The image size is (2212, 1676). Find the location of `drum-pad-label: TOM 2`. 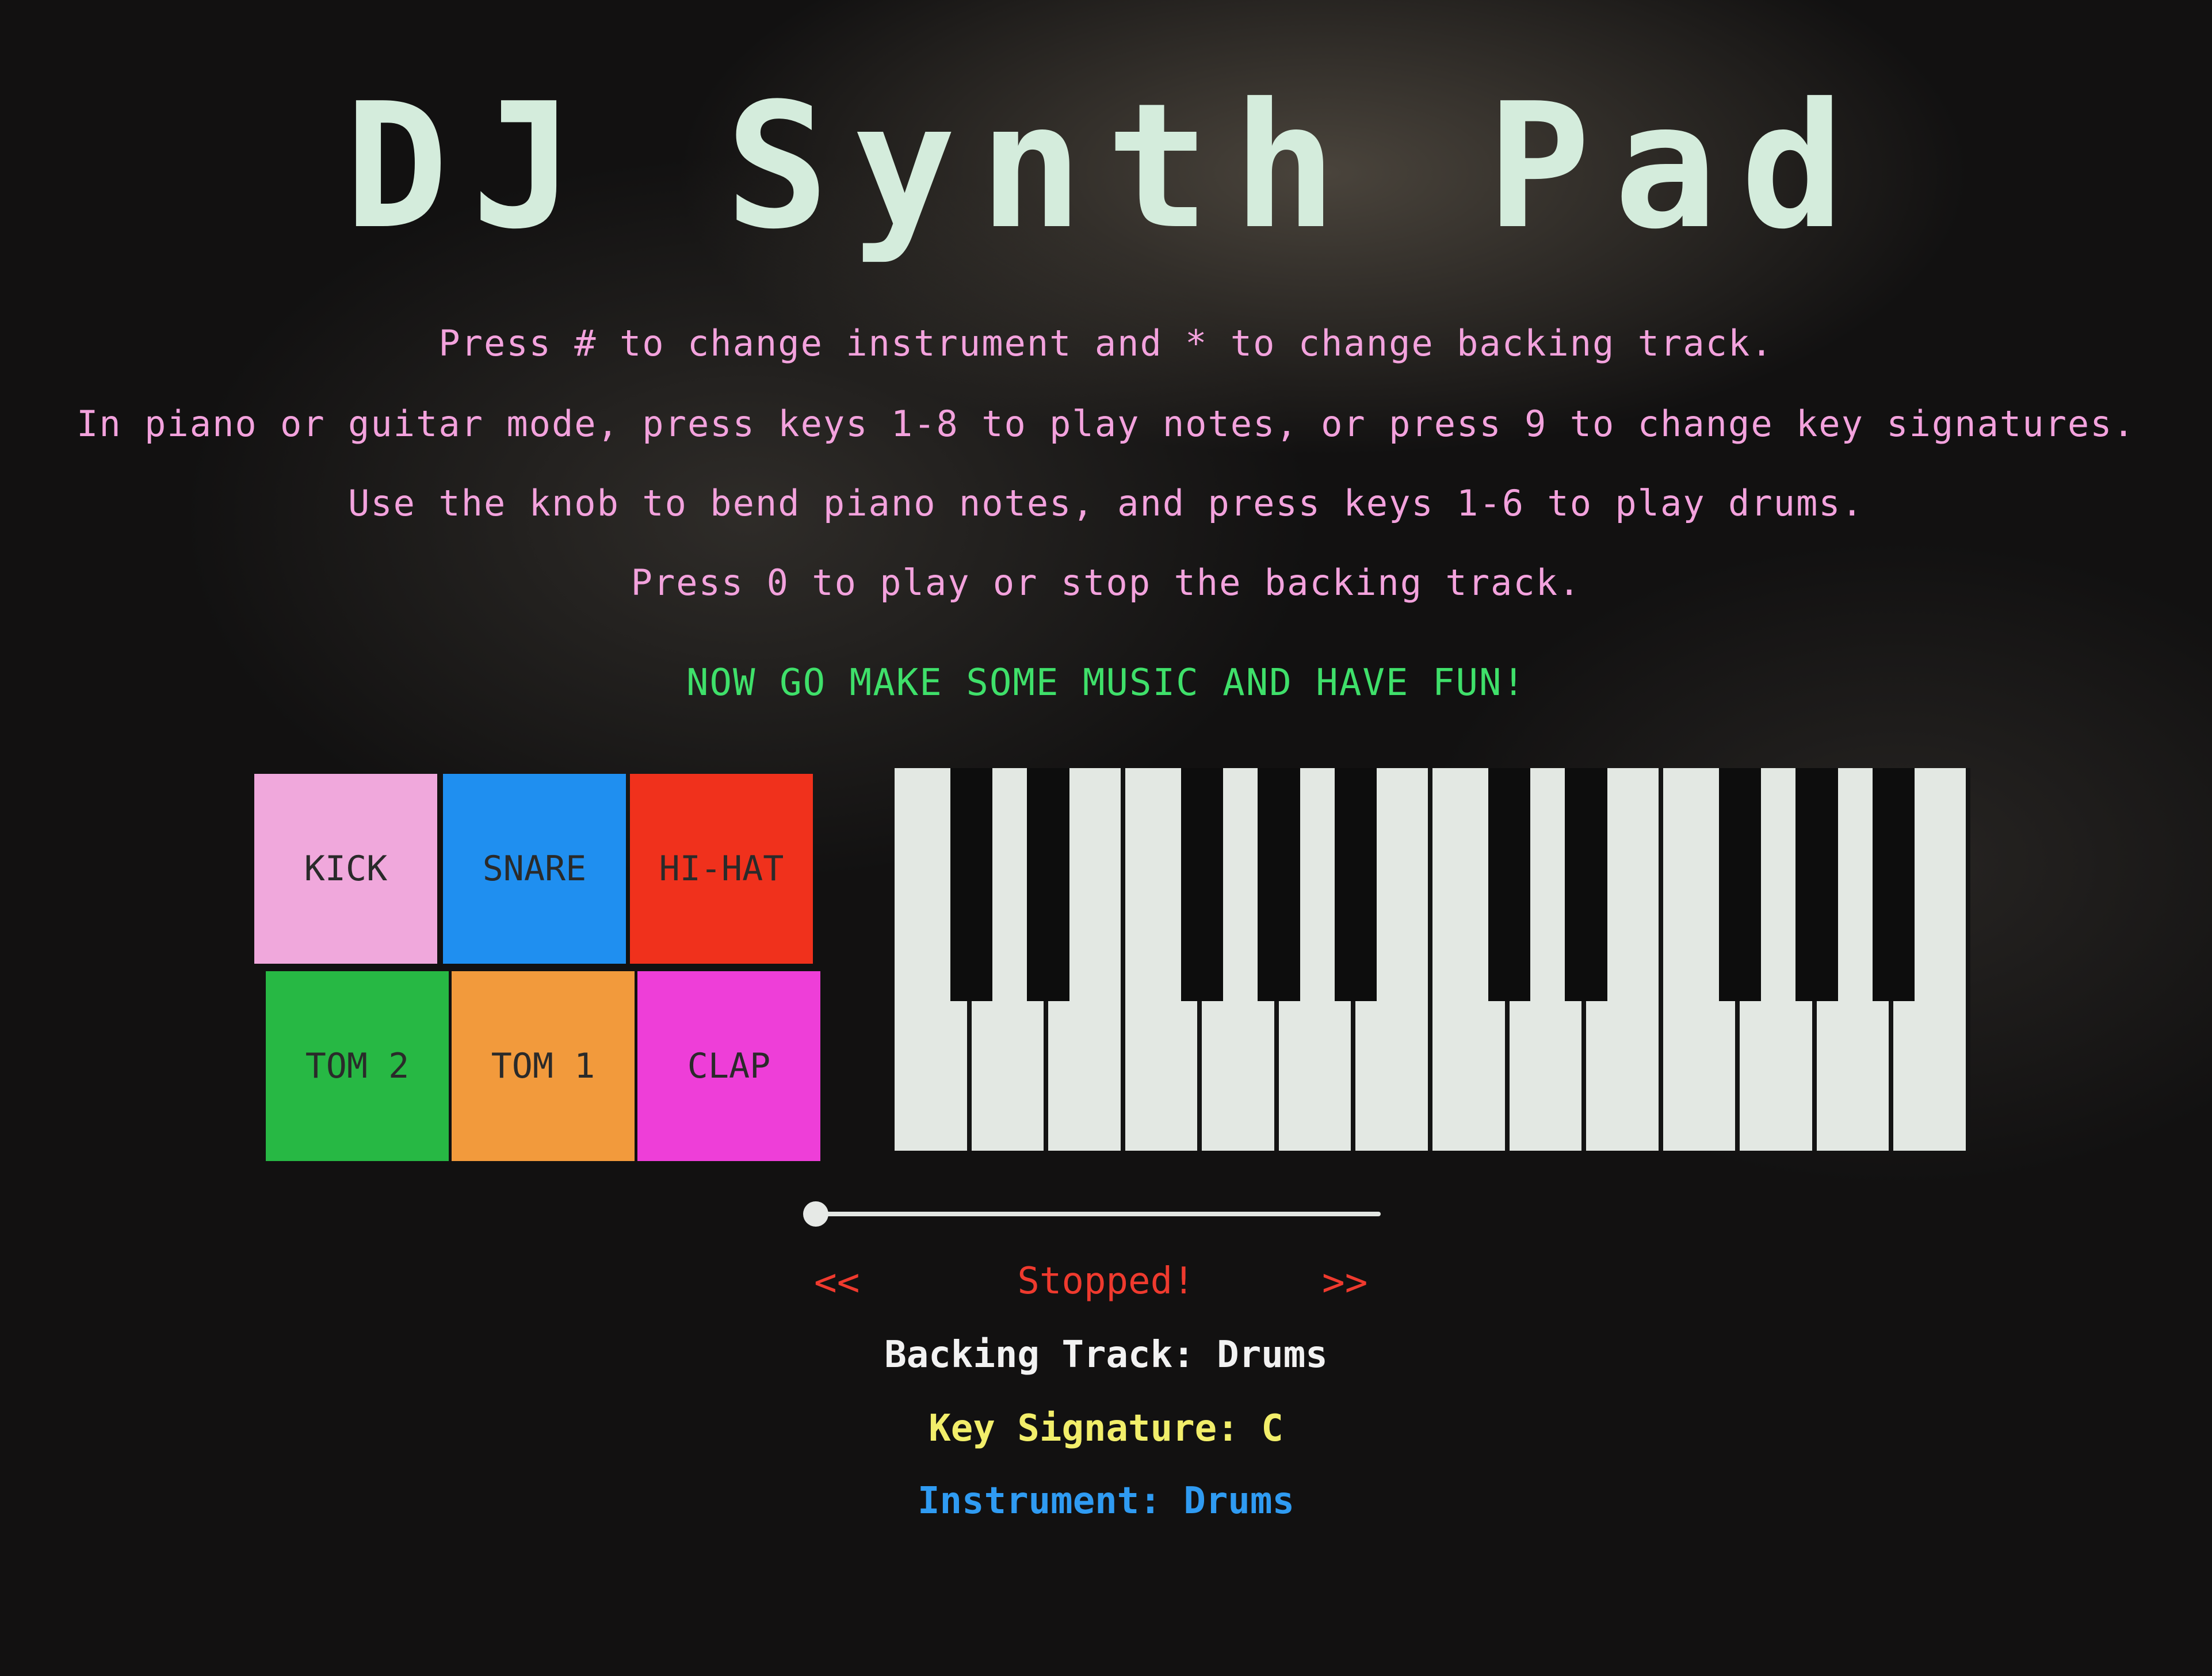

drum-pad-label: TOM 2 is located at coordinates (357, 1066).